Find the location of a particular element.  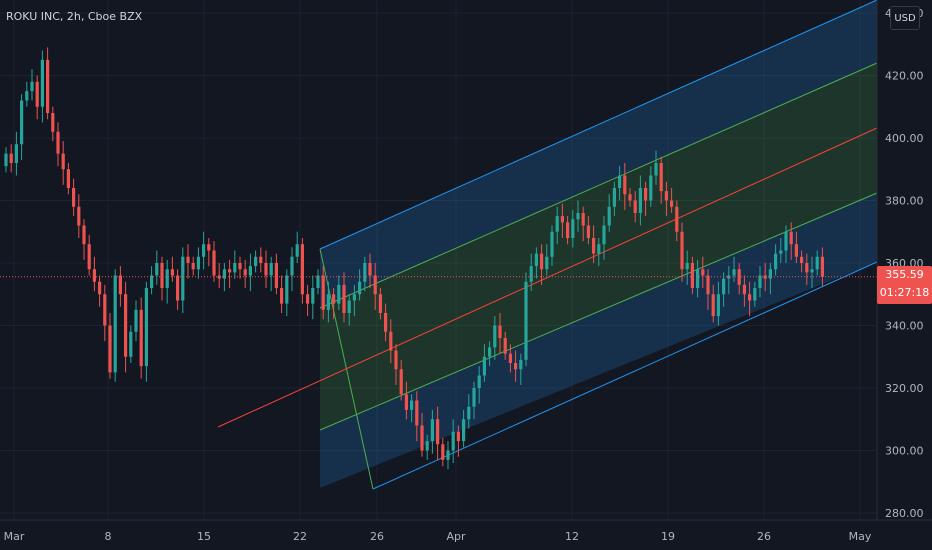

y-tick-label: 400.00 is located at coordinates (904, 138).